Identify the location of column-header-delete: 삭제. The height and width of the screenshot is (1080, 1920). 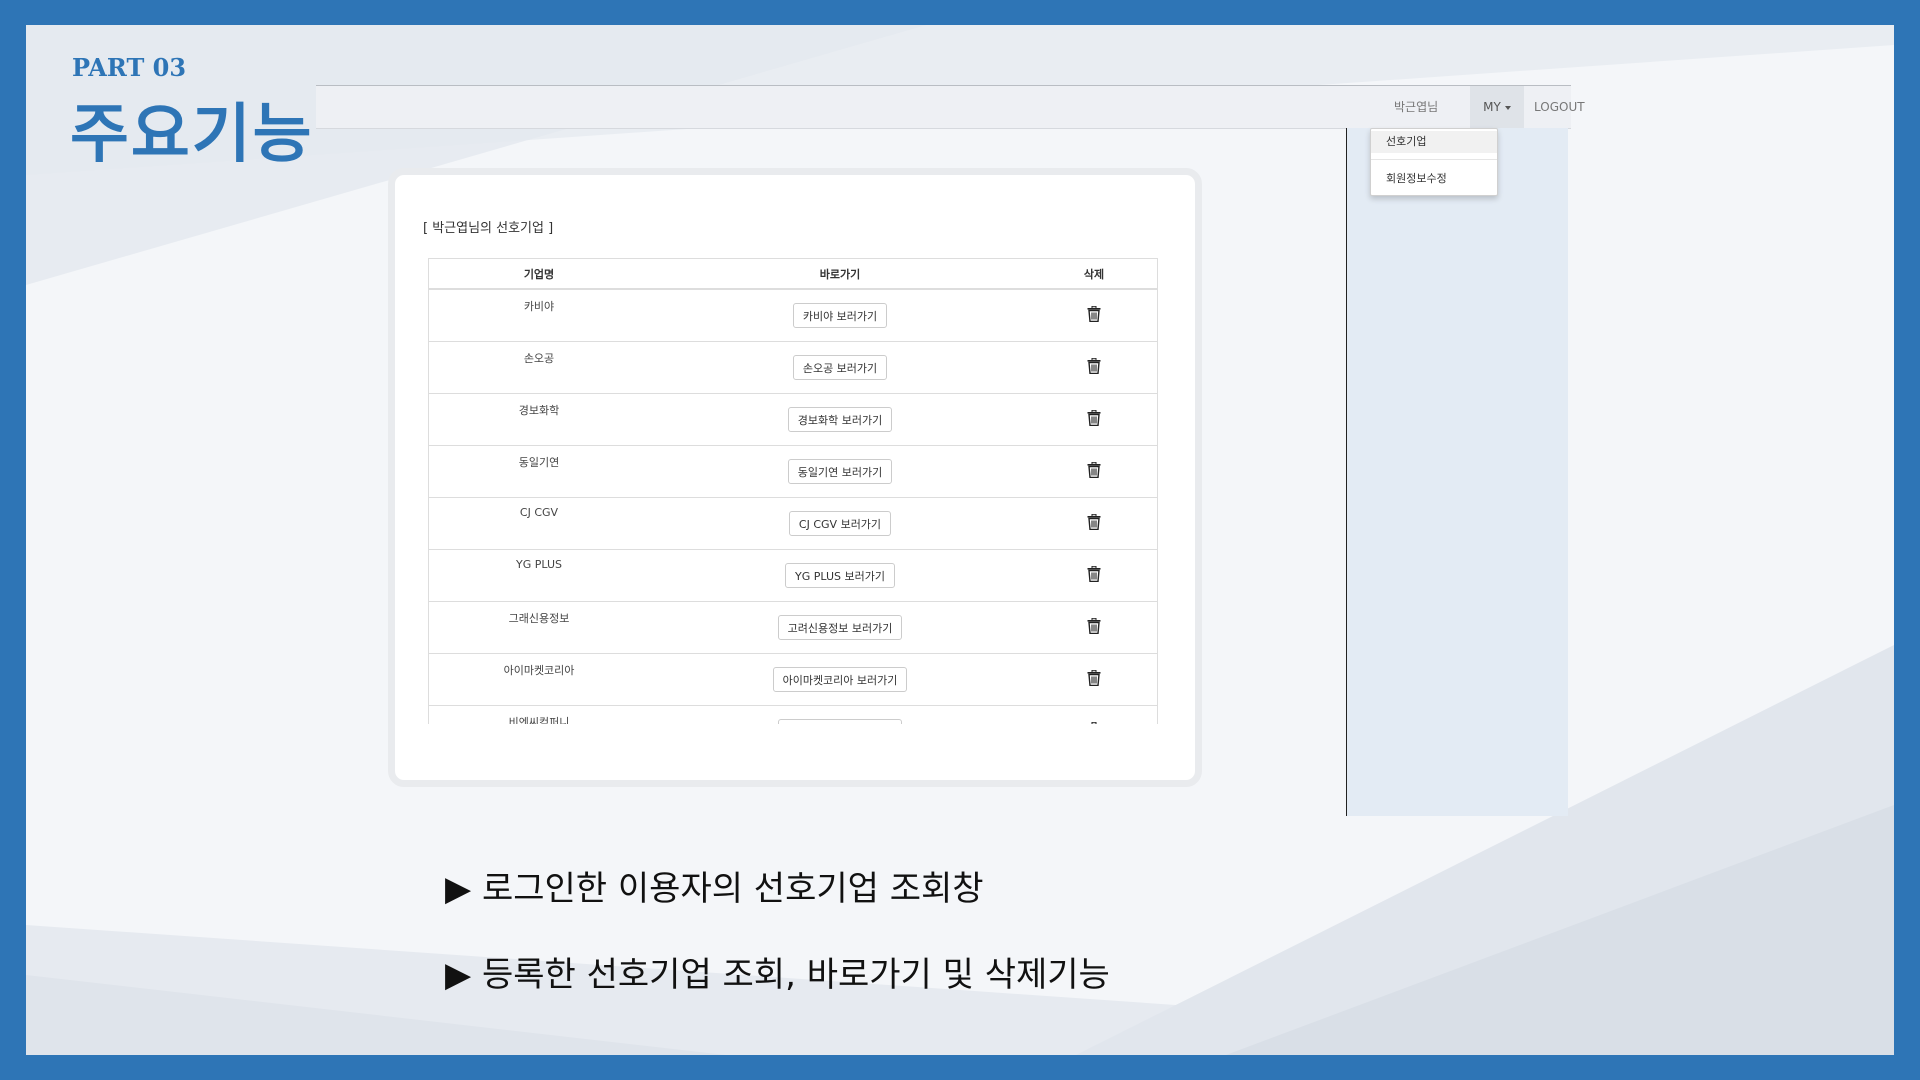
(1094, 274).